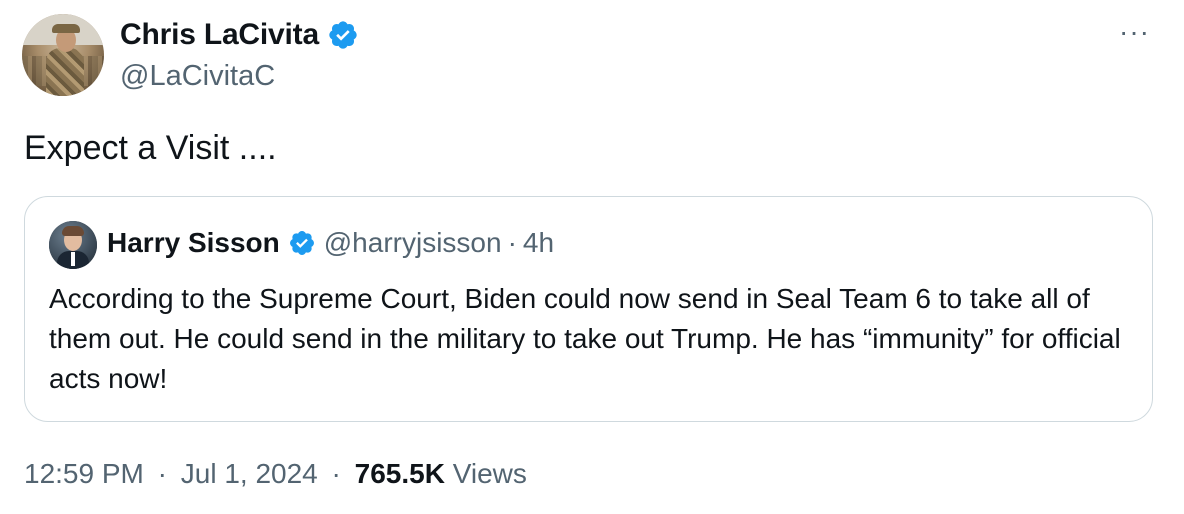 This screenshot has width=1184, height=514. What do you see at coordinates (399, 473) in the screenshot?
I see `views-count: 765.5K` at bounding box center [399, 473].